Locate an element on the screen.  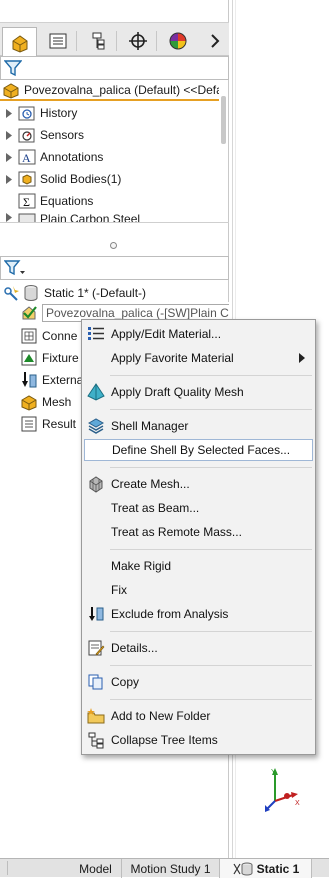
tree-item-equations: Σ Equations is located at coordinates (111, 201).